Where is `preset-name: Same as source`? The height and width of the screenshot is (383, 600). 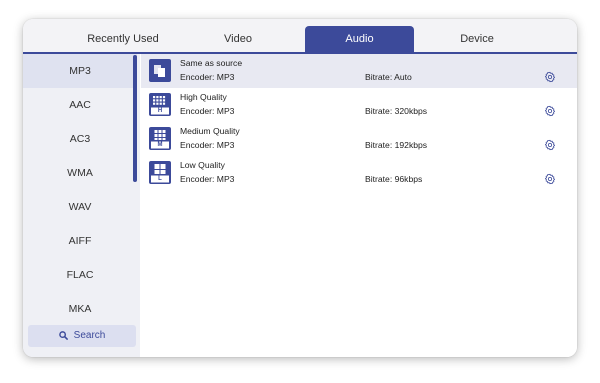
preset-name: Same as source is located at coordinates (211, 63).